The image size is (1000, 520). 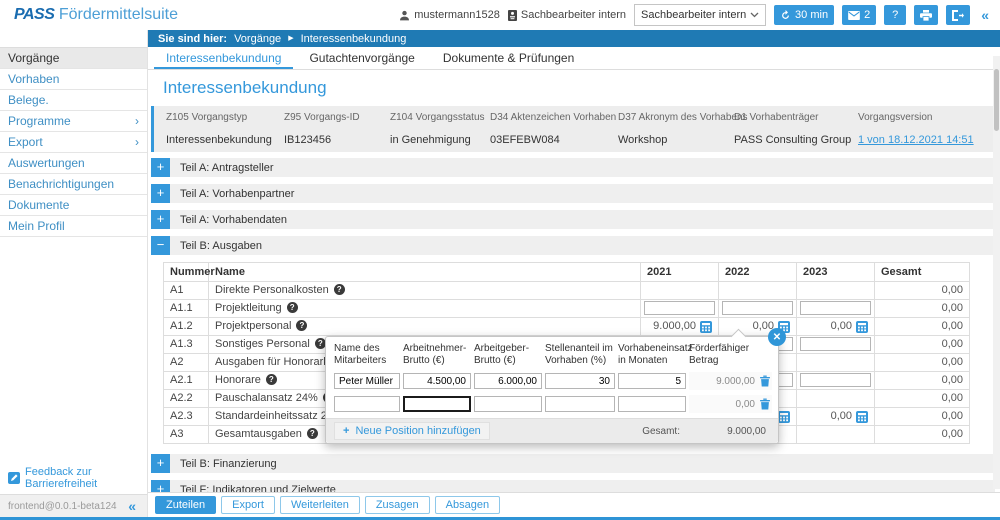 I want to click on row-number: A2, so click(x=186, y=362).